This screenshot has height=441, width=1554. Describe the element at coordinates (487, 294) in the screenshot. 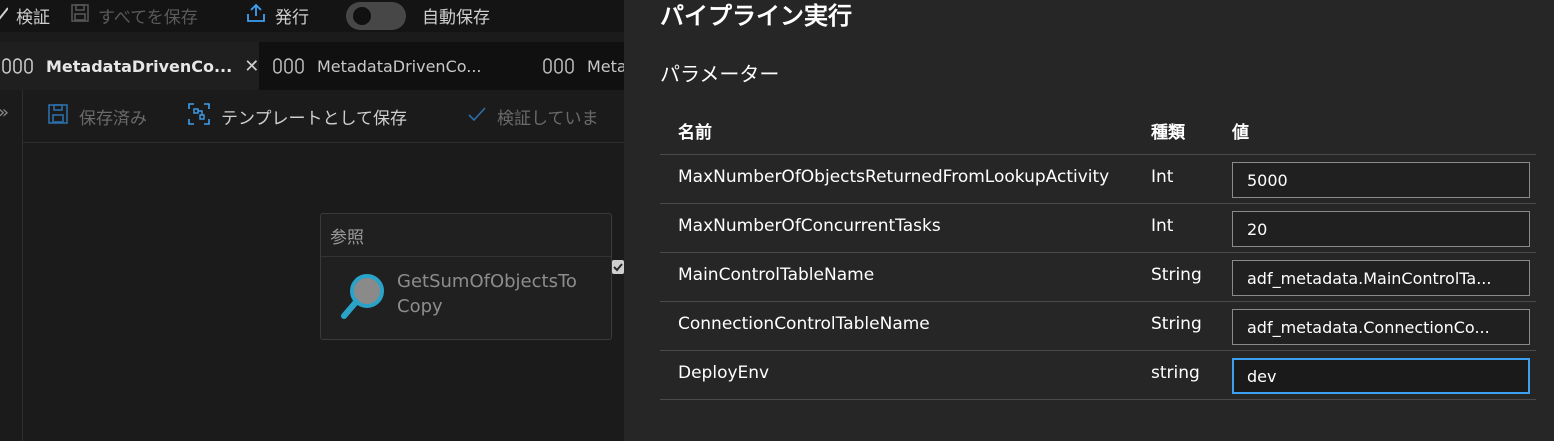

I see `activity-name: GetSumOfObjectsToCopy` at that location.